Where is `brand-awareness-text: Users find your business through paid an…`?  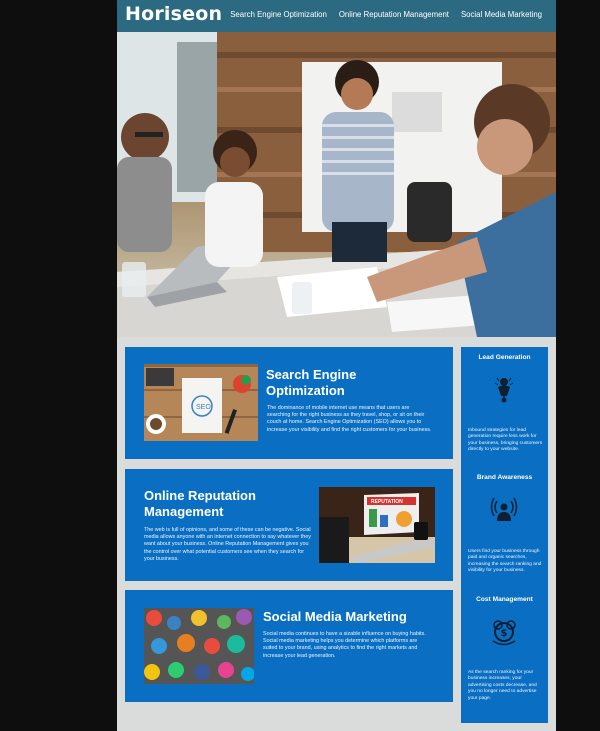
brand-awareness-text: Users find your business through paid an… is located at coordinates (505, 561).